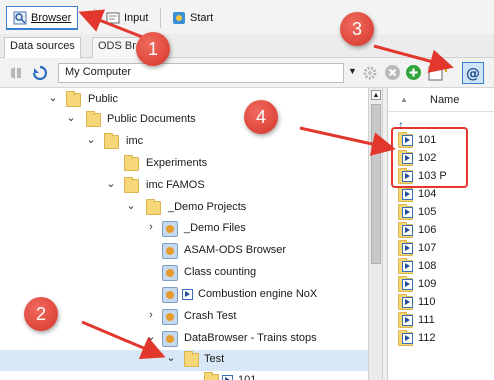  What do you see at coordinates (441, 195) in the screenshot?
I see `list-item: 104` at bounding box center [441, 195].